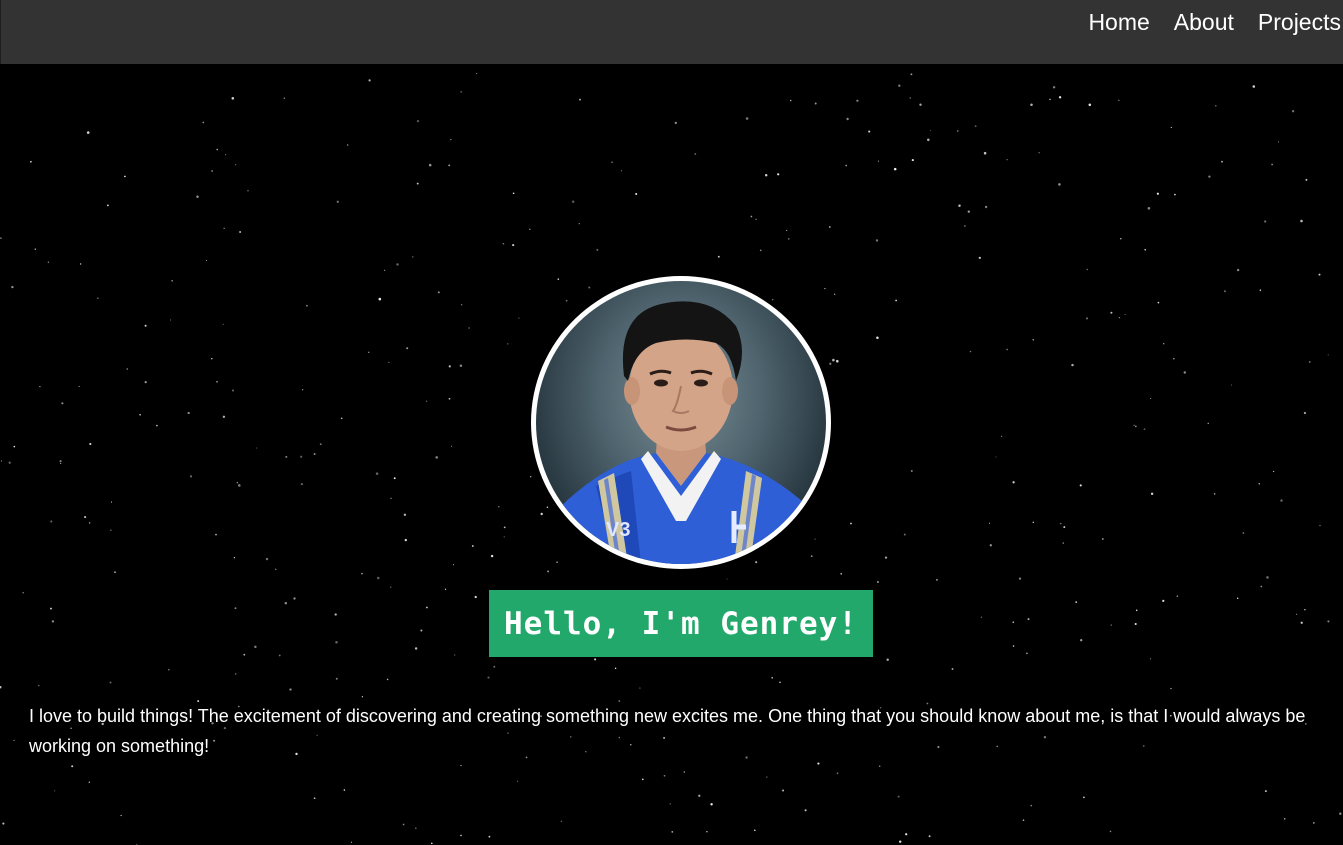 The image size is (1343, 845). I want to click on nav-link-about: About, so click(1204, 22).